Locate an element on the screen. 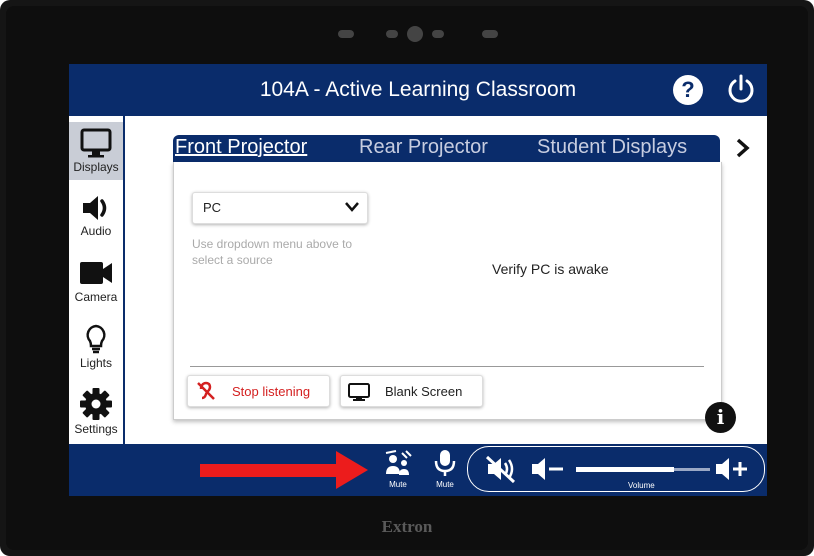 The height and width of the screenshot is (556, 814). footer-bar: Mute Mute Volume is located at coordinates (418, 470).